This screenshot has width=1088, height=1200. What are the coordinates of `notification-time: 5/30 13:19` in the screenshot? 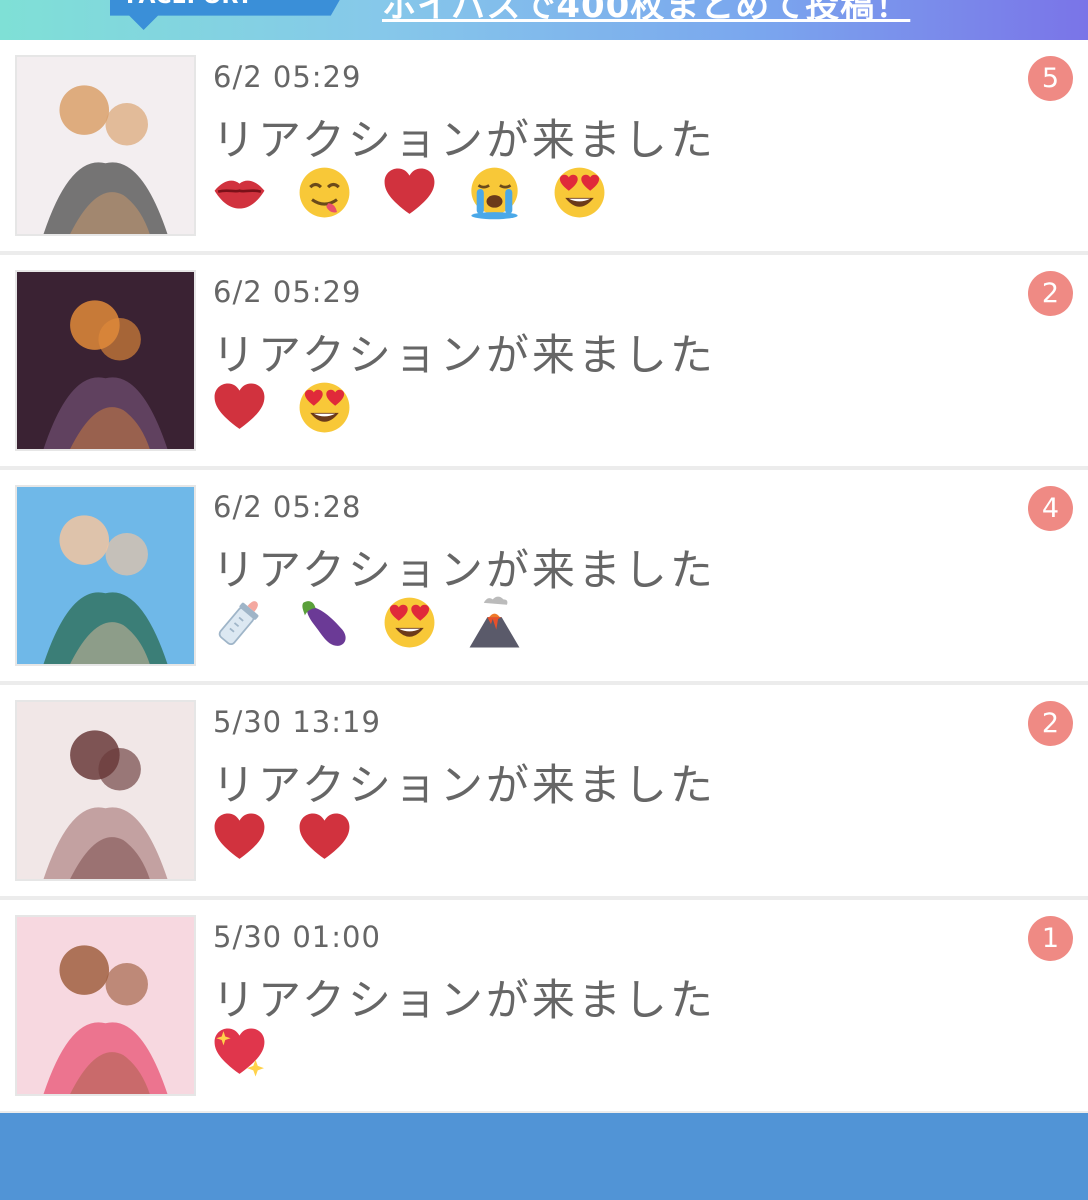 It's located at (297, 722).